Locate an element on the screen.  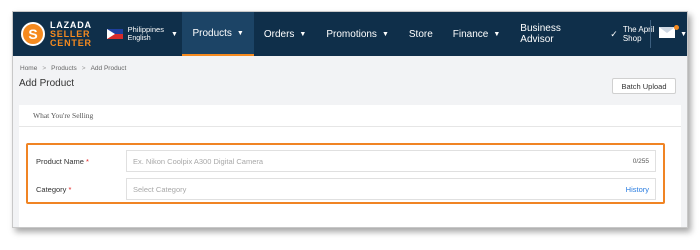
nav-orders: Orders ▼ is located at coordinates (285, 34).